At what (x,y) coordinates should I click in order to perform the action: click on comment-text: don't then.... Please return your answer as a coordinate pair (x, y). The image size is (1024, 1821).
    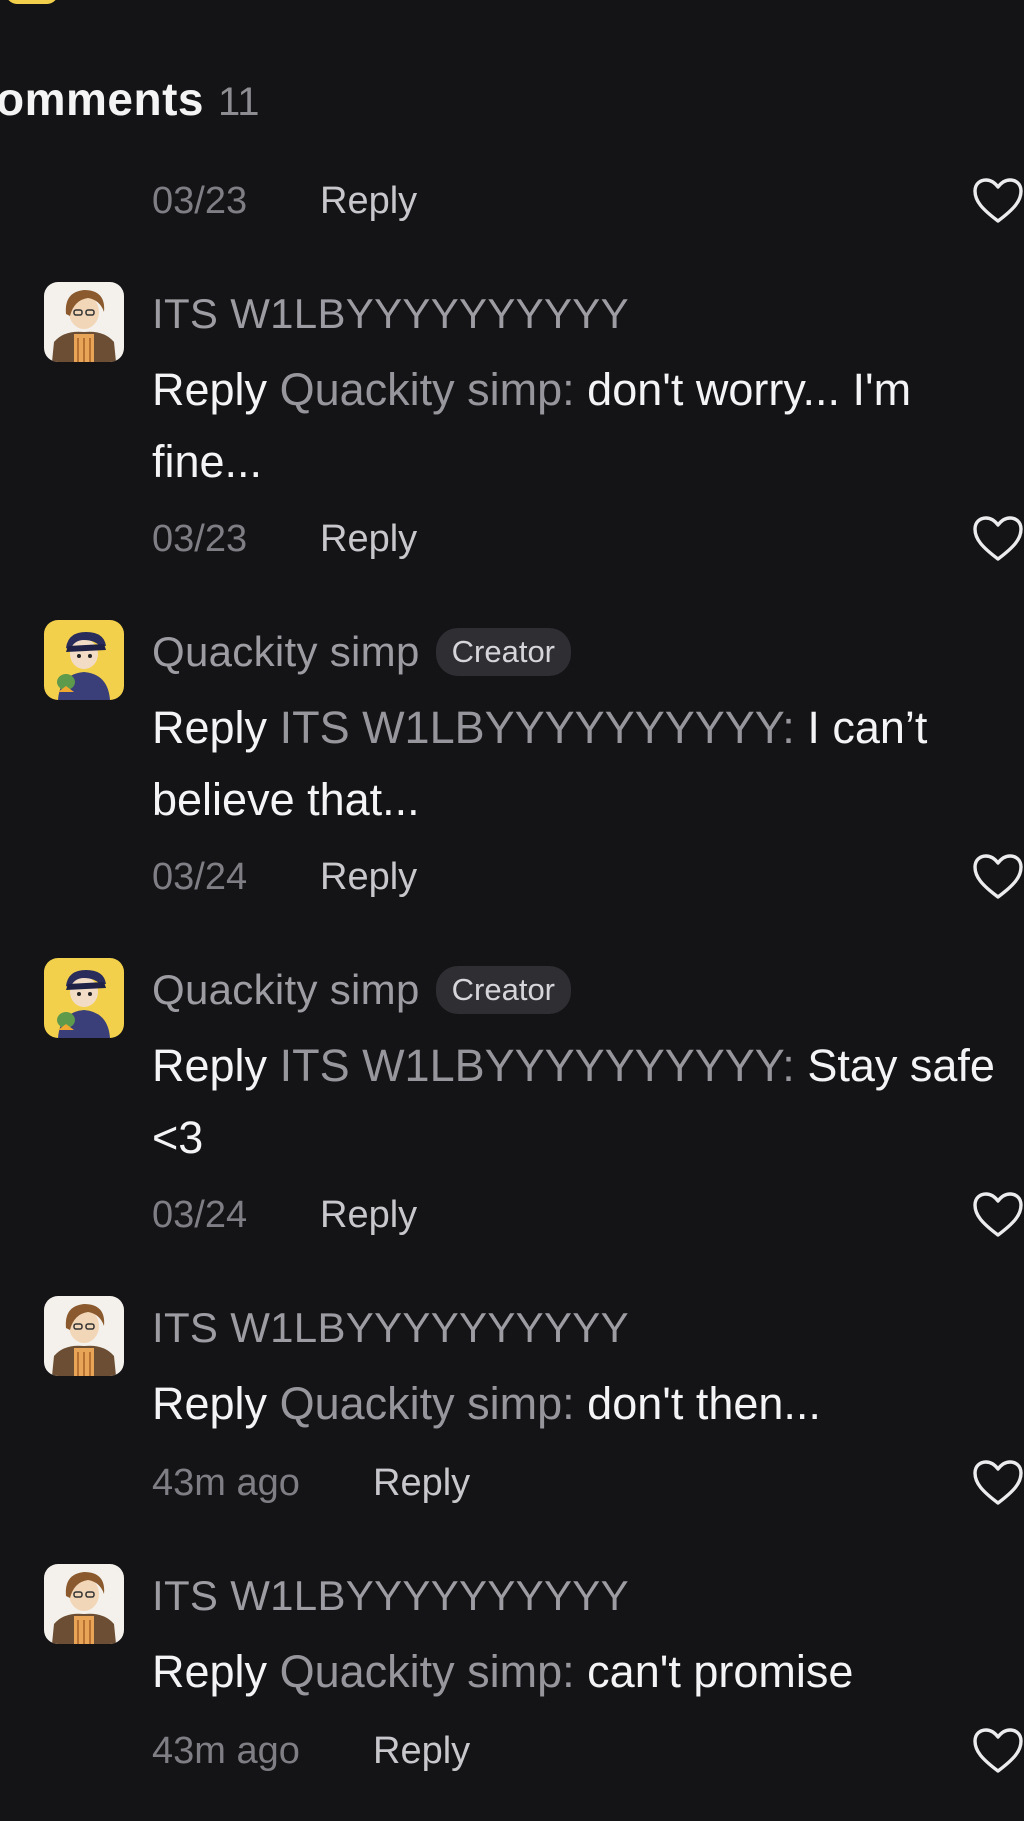
    Looking at the image, I should click on (704, 1403).